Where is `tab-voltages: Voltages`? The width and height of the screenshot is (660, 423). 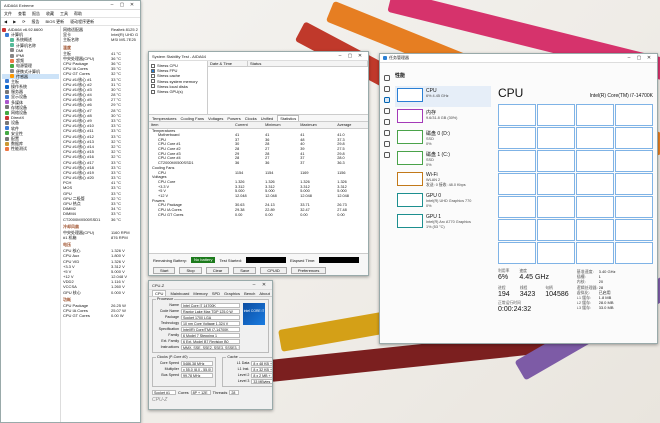
tab-voltages: Voltages is located at coordinates (215, 118).